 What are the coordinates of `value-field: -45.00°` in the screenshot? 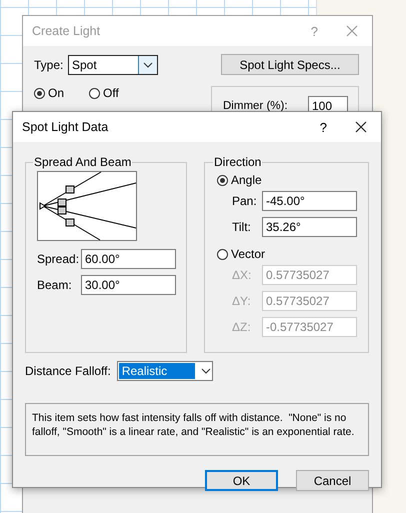 It's located at (309, 201).